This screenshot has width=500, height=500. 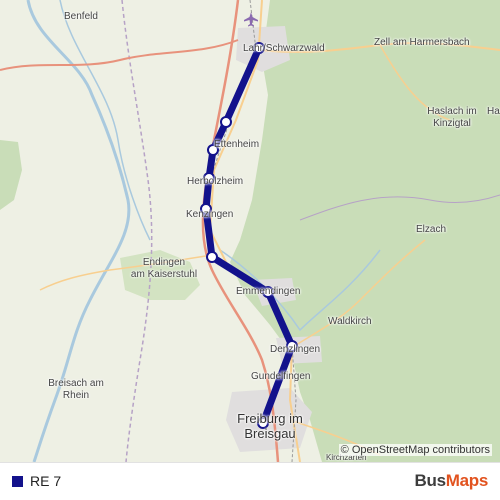 I want to click on place-label-lahr: Lahr/Schwarzwald, so click(x=284, y=48).